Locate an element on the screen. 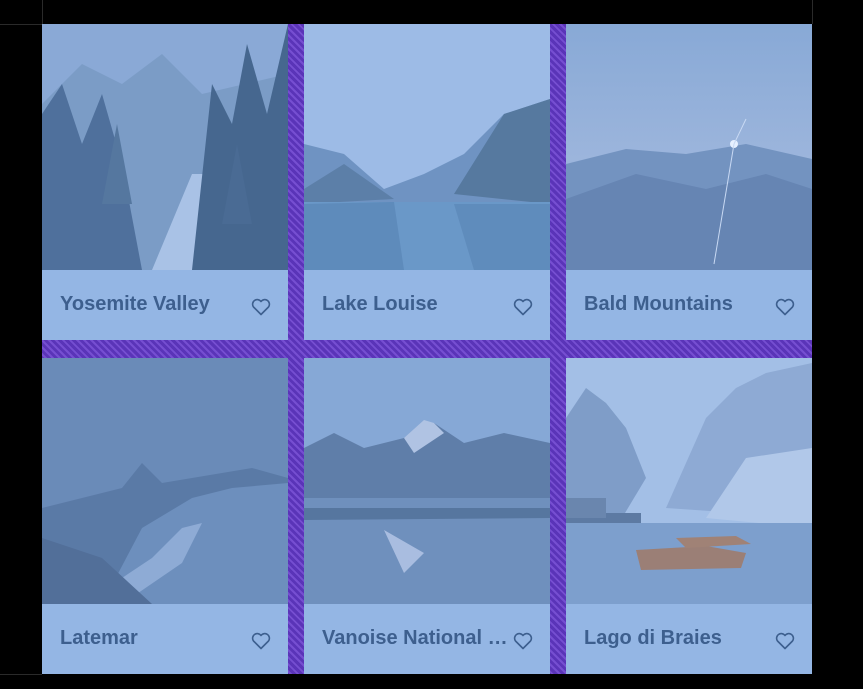  card-title: Yosemite Valley is located at coordinates (135, 304).